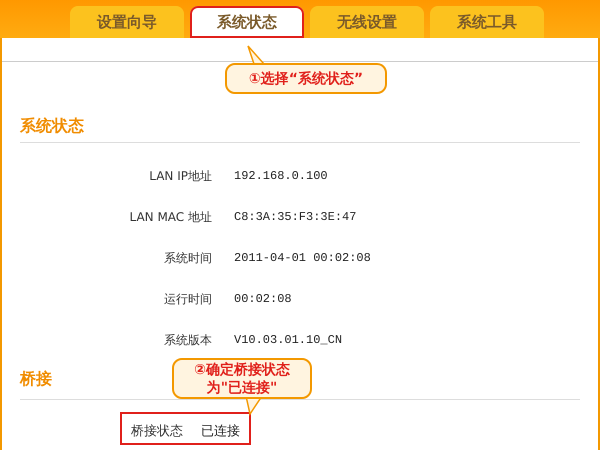  What do you see at coordinates (302, 258) in the screenshot?
I see `field-value: 2011-04-01 00:02:08` at bounding box center [302, 258].